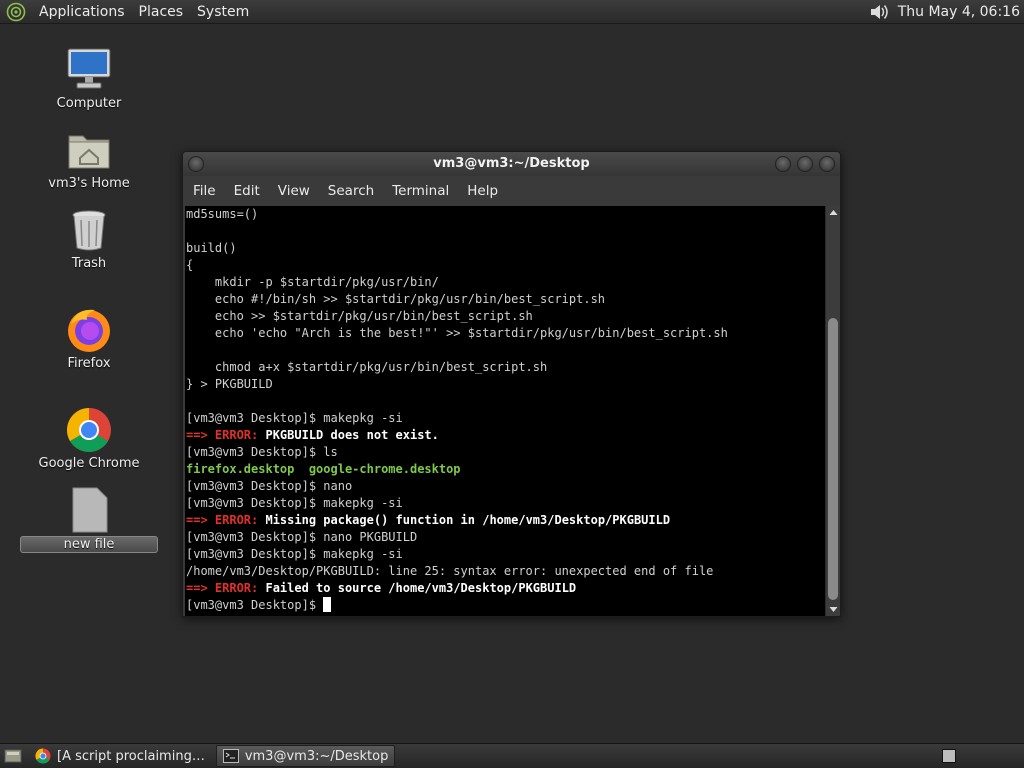  Describe the element at coordinates (222, 214) in the screenshot. I see `terminal-text-segment: md5sums=()` at that location.